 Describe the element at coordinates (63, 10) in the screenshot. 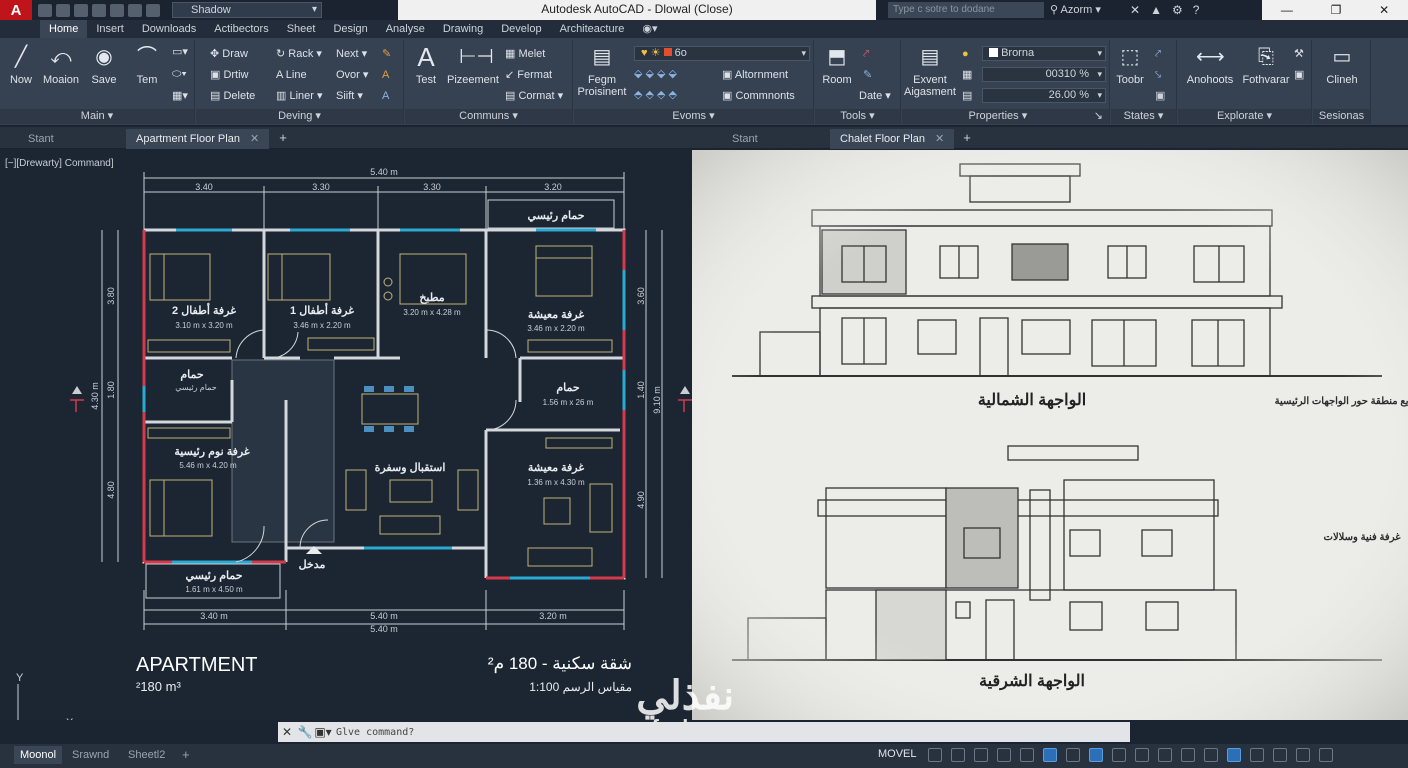

I see `open-file-icon` at that location.